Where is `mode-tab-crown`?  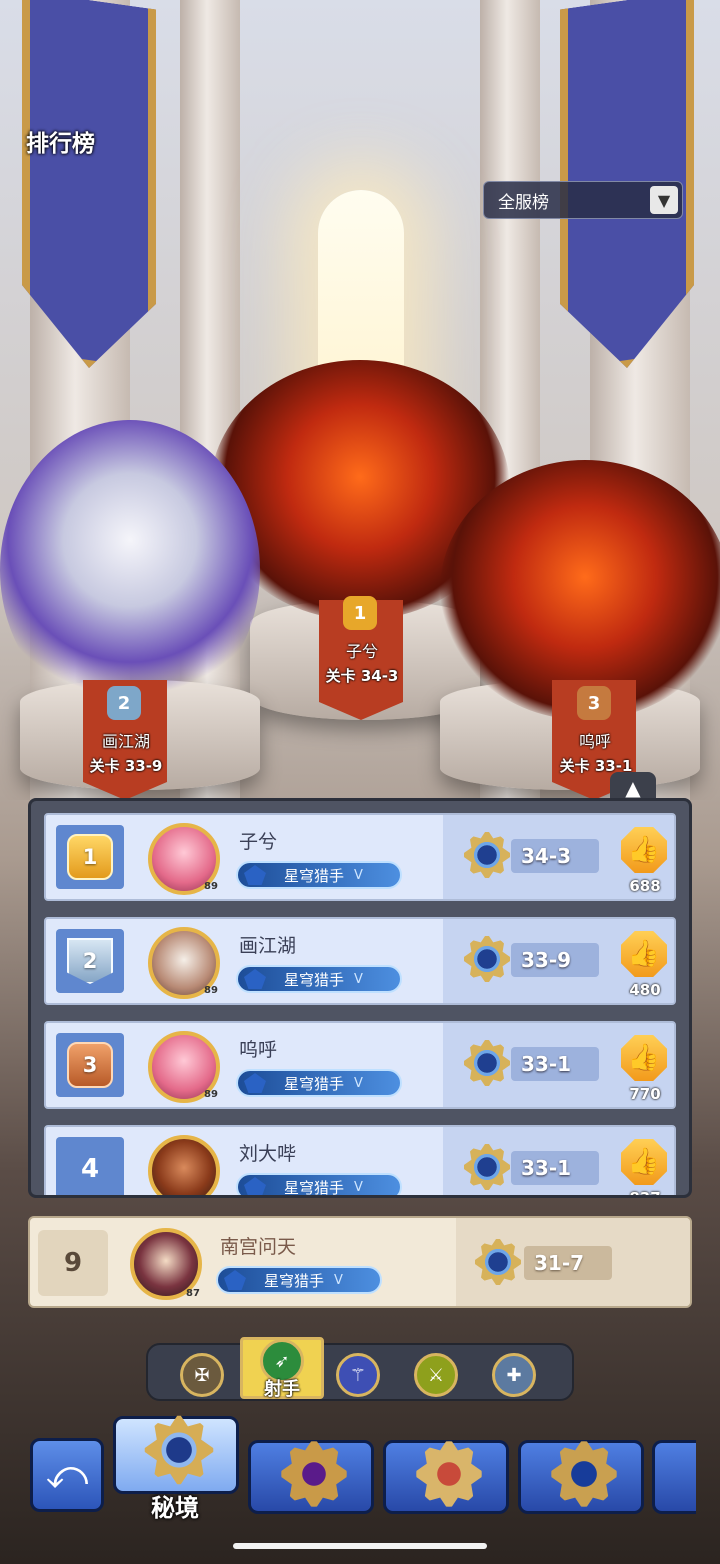
mode-tab-crown is located at coordinates (446, 1475).